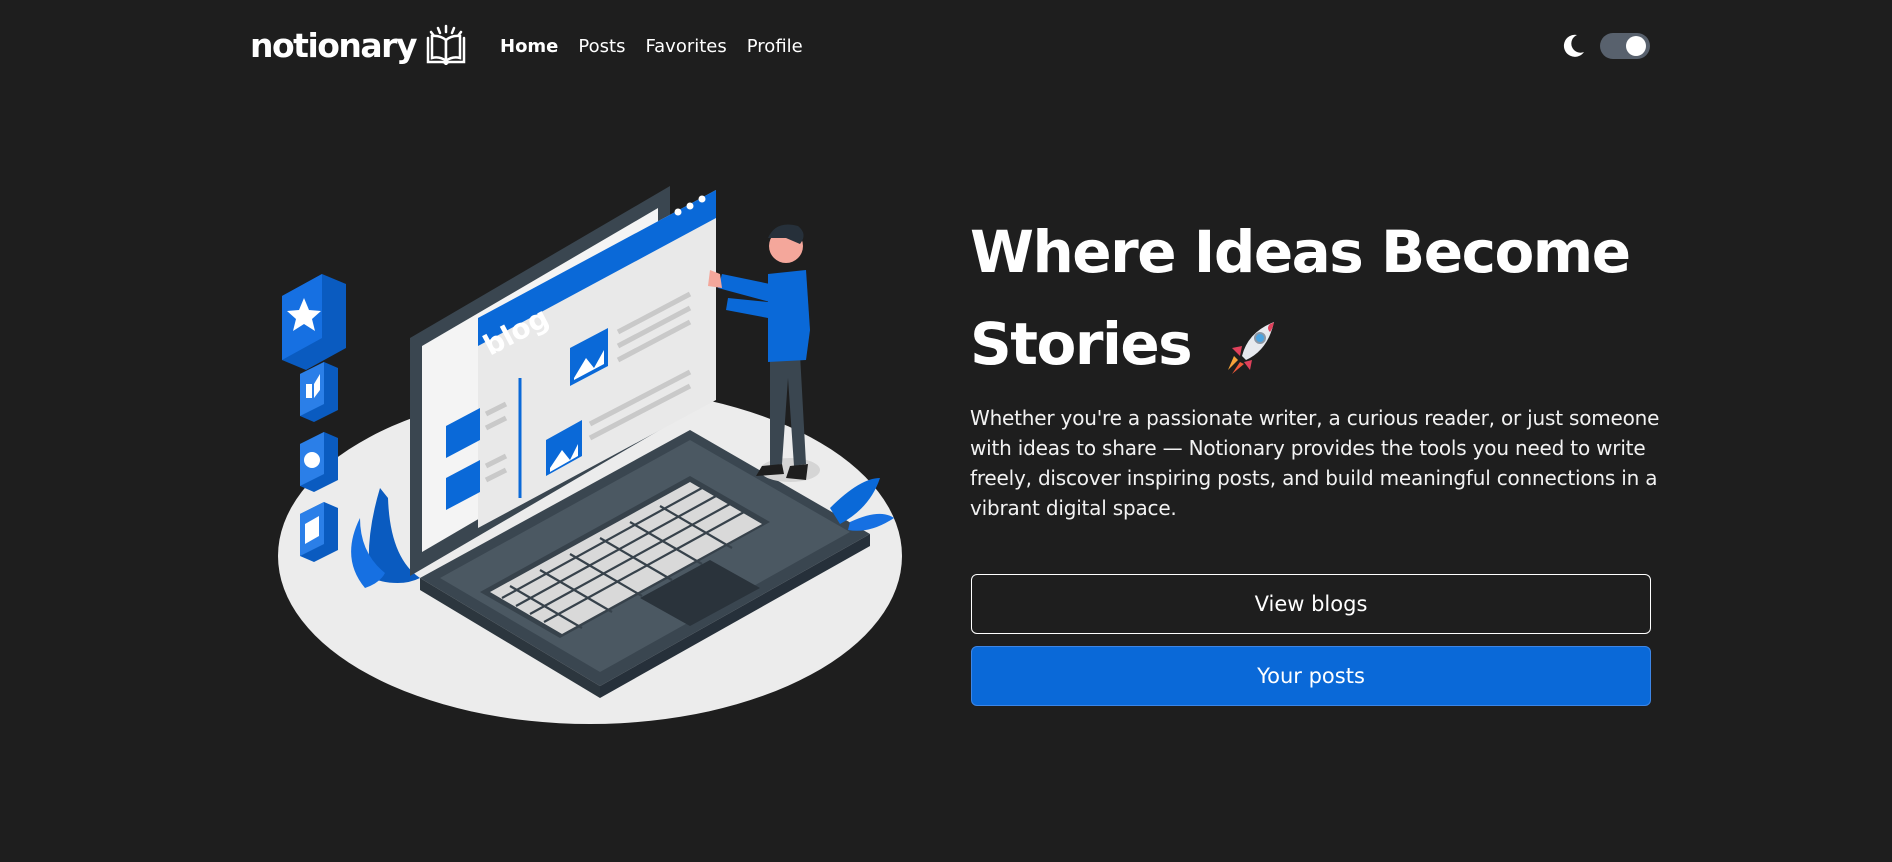 The image size is (1892, 862). What do you see at coordinates (319, 392) in the screenshot?
I see `thumbs-up-badge-icon` at bounding box center [319, 392].